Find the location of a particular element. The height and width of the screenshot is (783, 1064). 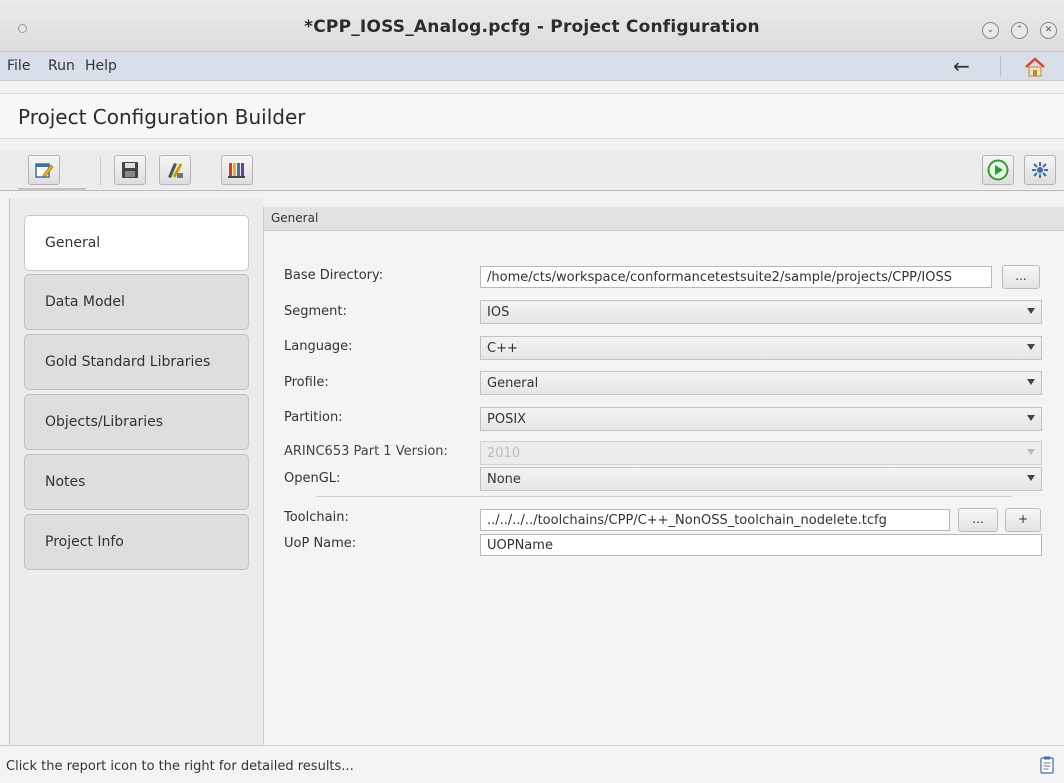

home-icon is located at coordinates (1035, 67).